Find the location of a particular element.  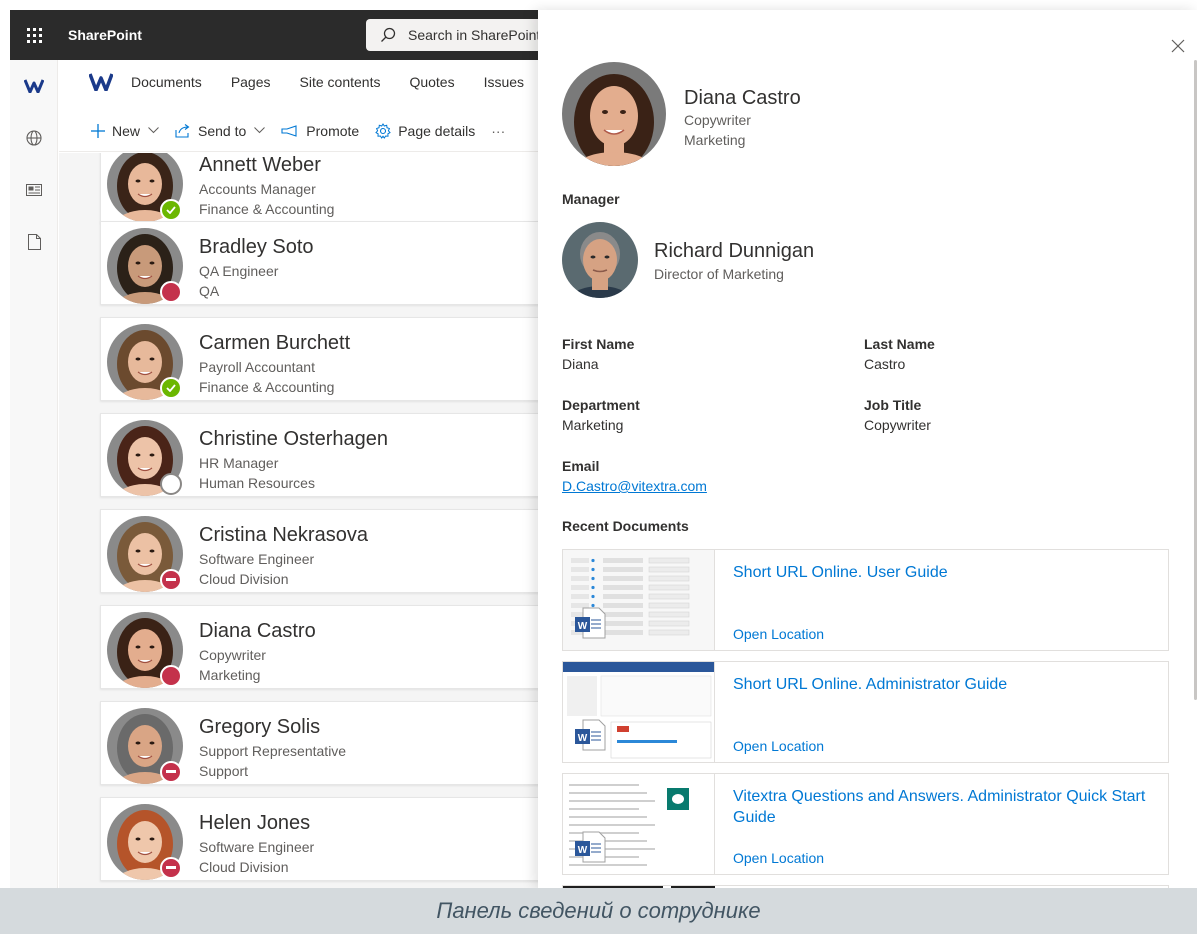

page-details-label: Page details is located at coordinates (437, 130).